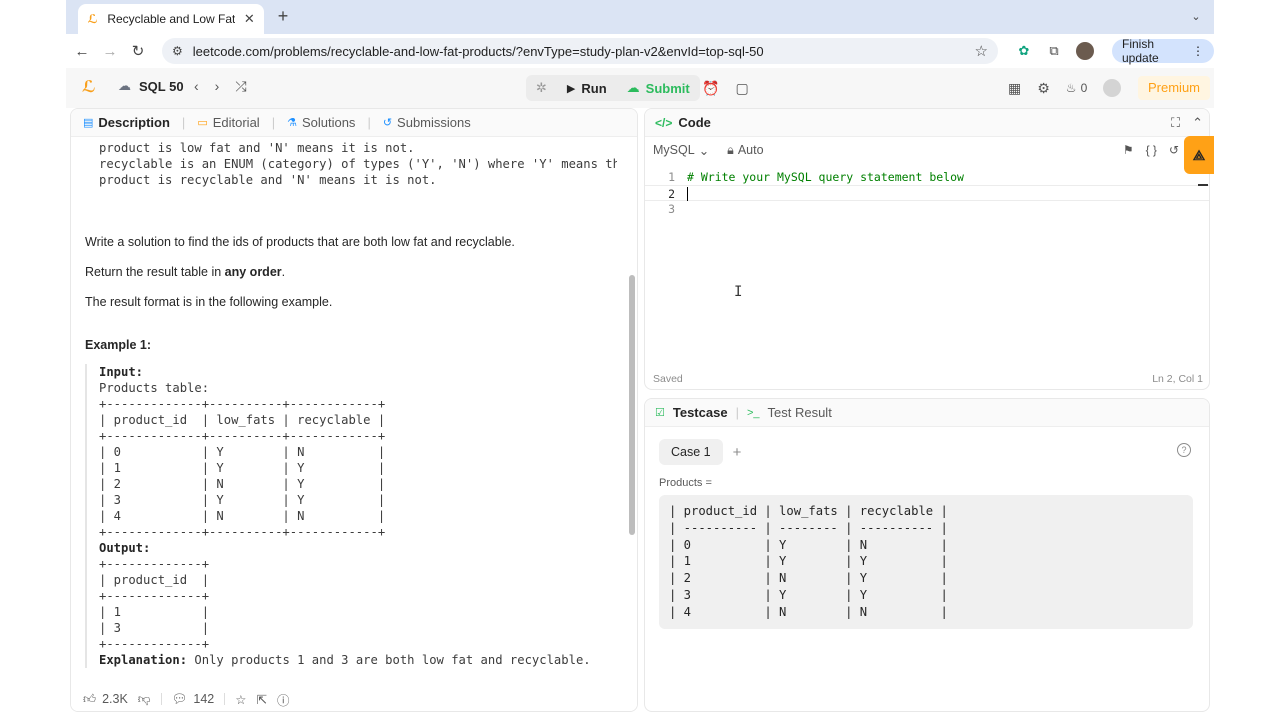 The width and height of the screenshot is (1280, 720). I want to click on reload-icon: ↻, so click(138, 51).